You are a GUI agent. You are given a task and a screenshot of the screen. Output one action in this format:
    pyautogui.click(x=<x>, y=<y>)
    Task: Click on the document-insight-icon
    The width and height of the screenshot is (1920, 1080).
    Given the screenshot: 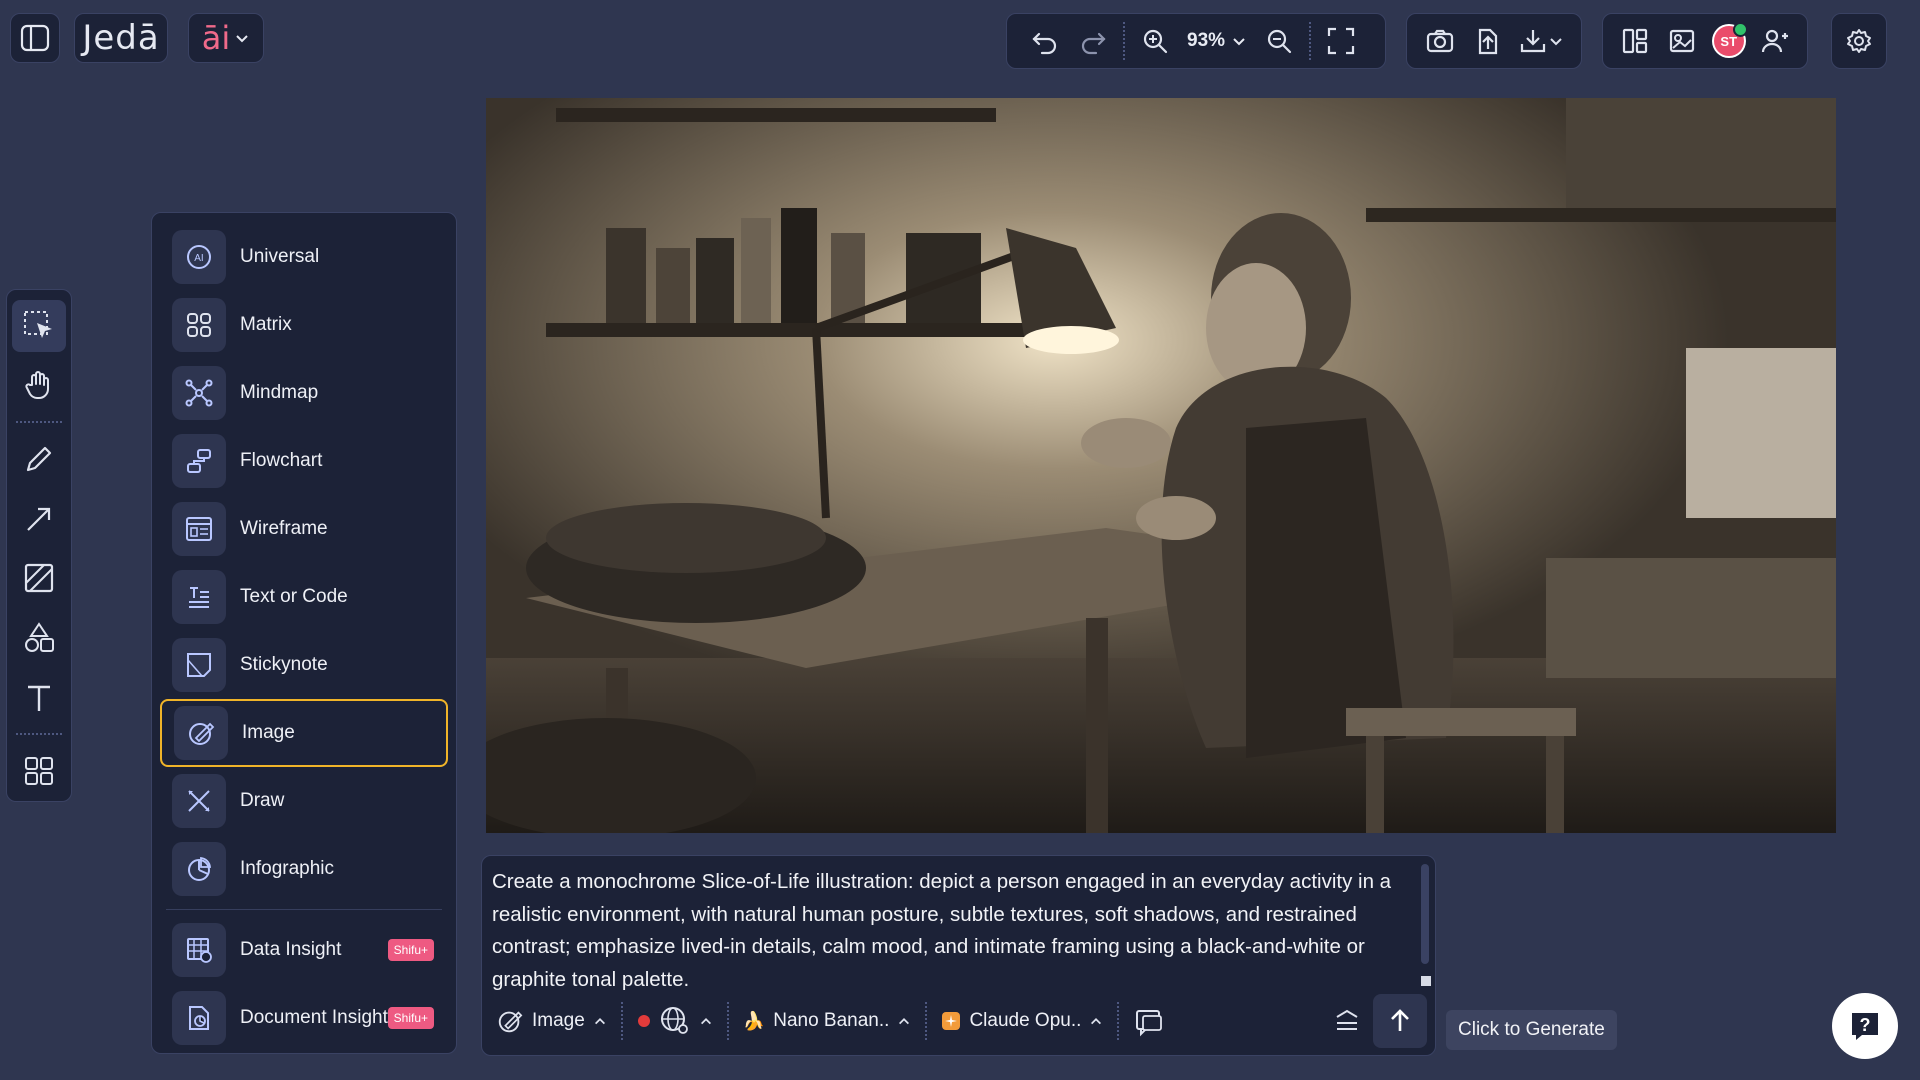 What is the action you would take?
    pyautogui.click(x=199, y=1018)
    